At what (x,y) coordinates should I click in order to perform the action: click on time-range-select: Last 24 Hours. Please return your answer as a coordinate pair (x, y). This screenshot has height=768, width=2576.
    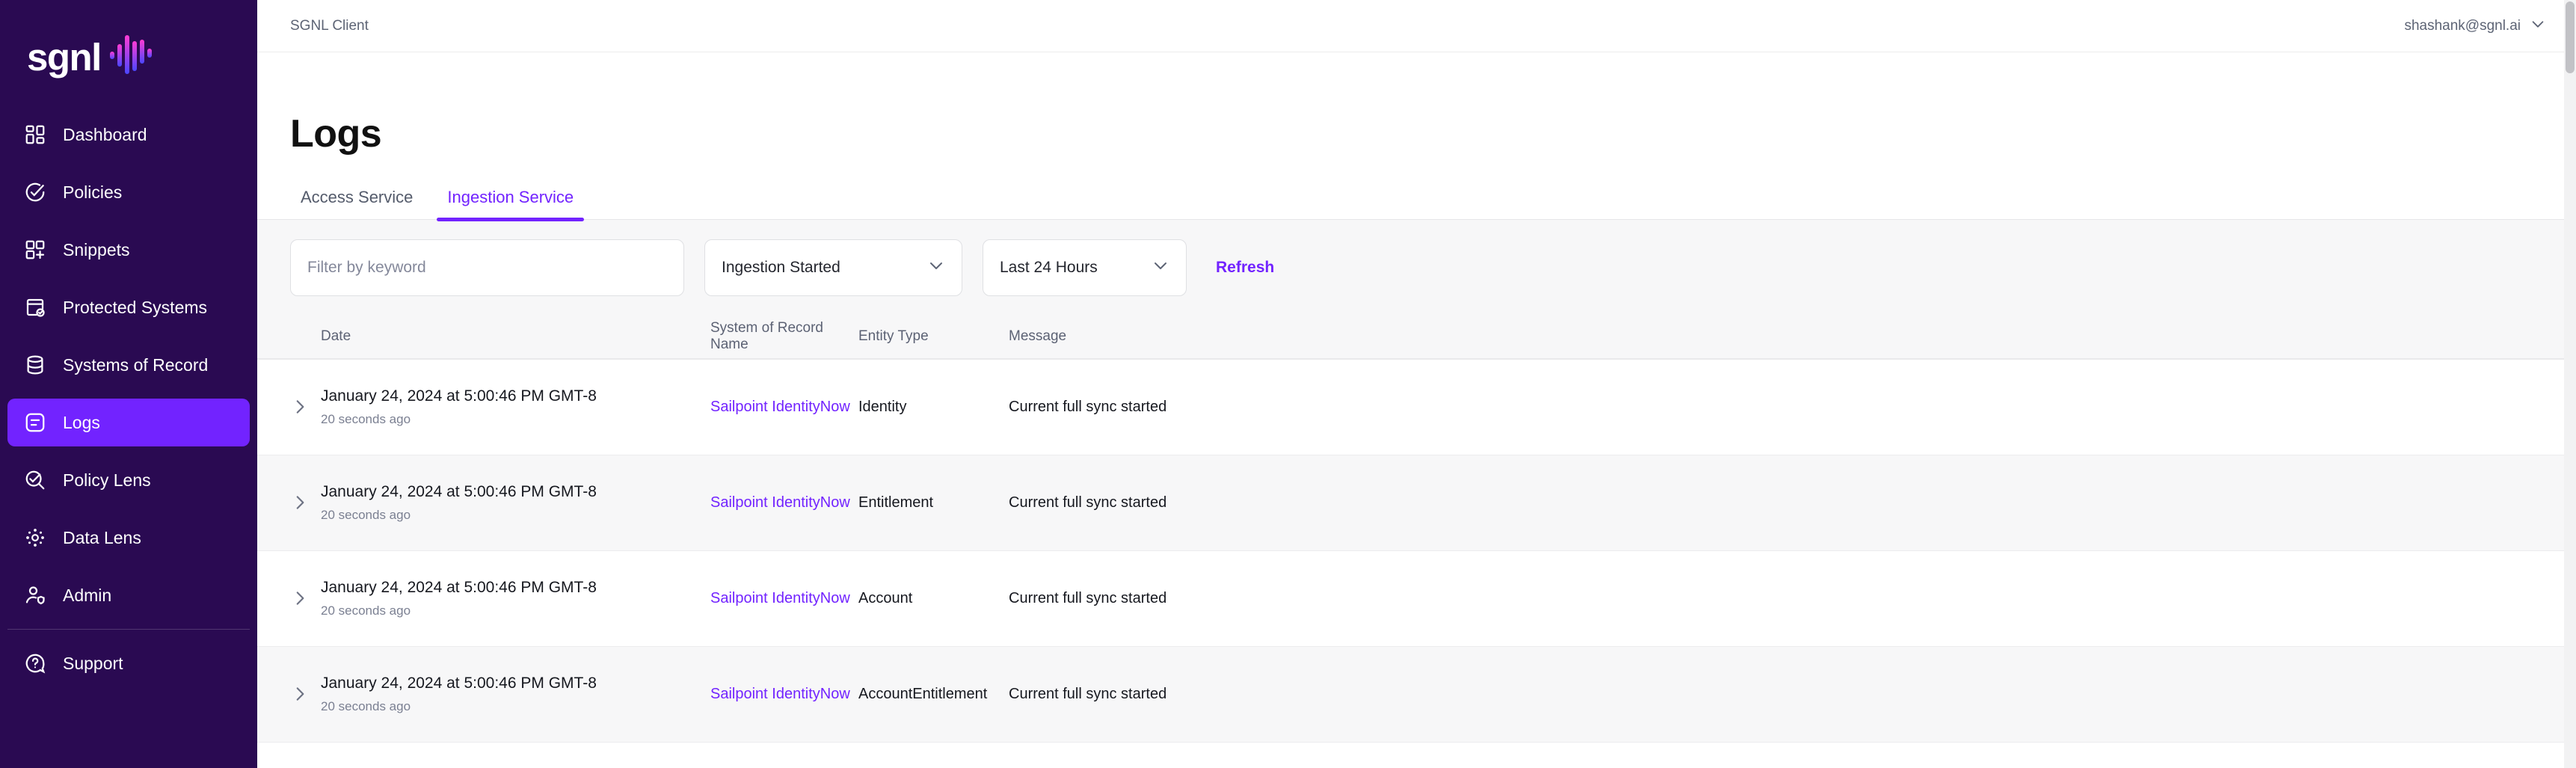
    Looking at the image, I should click on (1085, 267).